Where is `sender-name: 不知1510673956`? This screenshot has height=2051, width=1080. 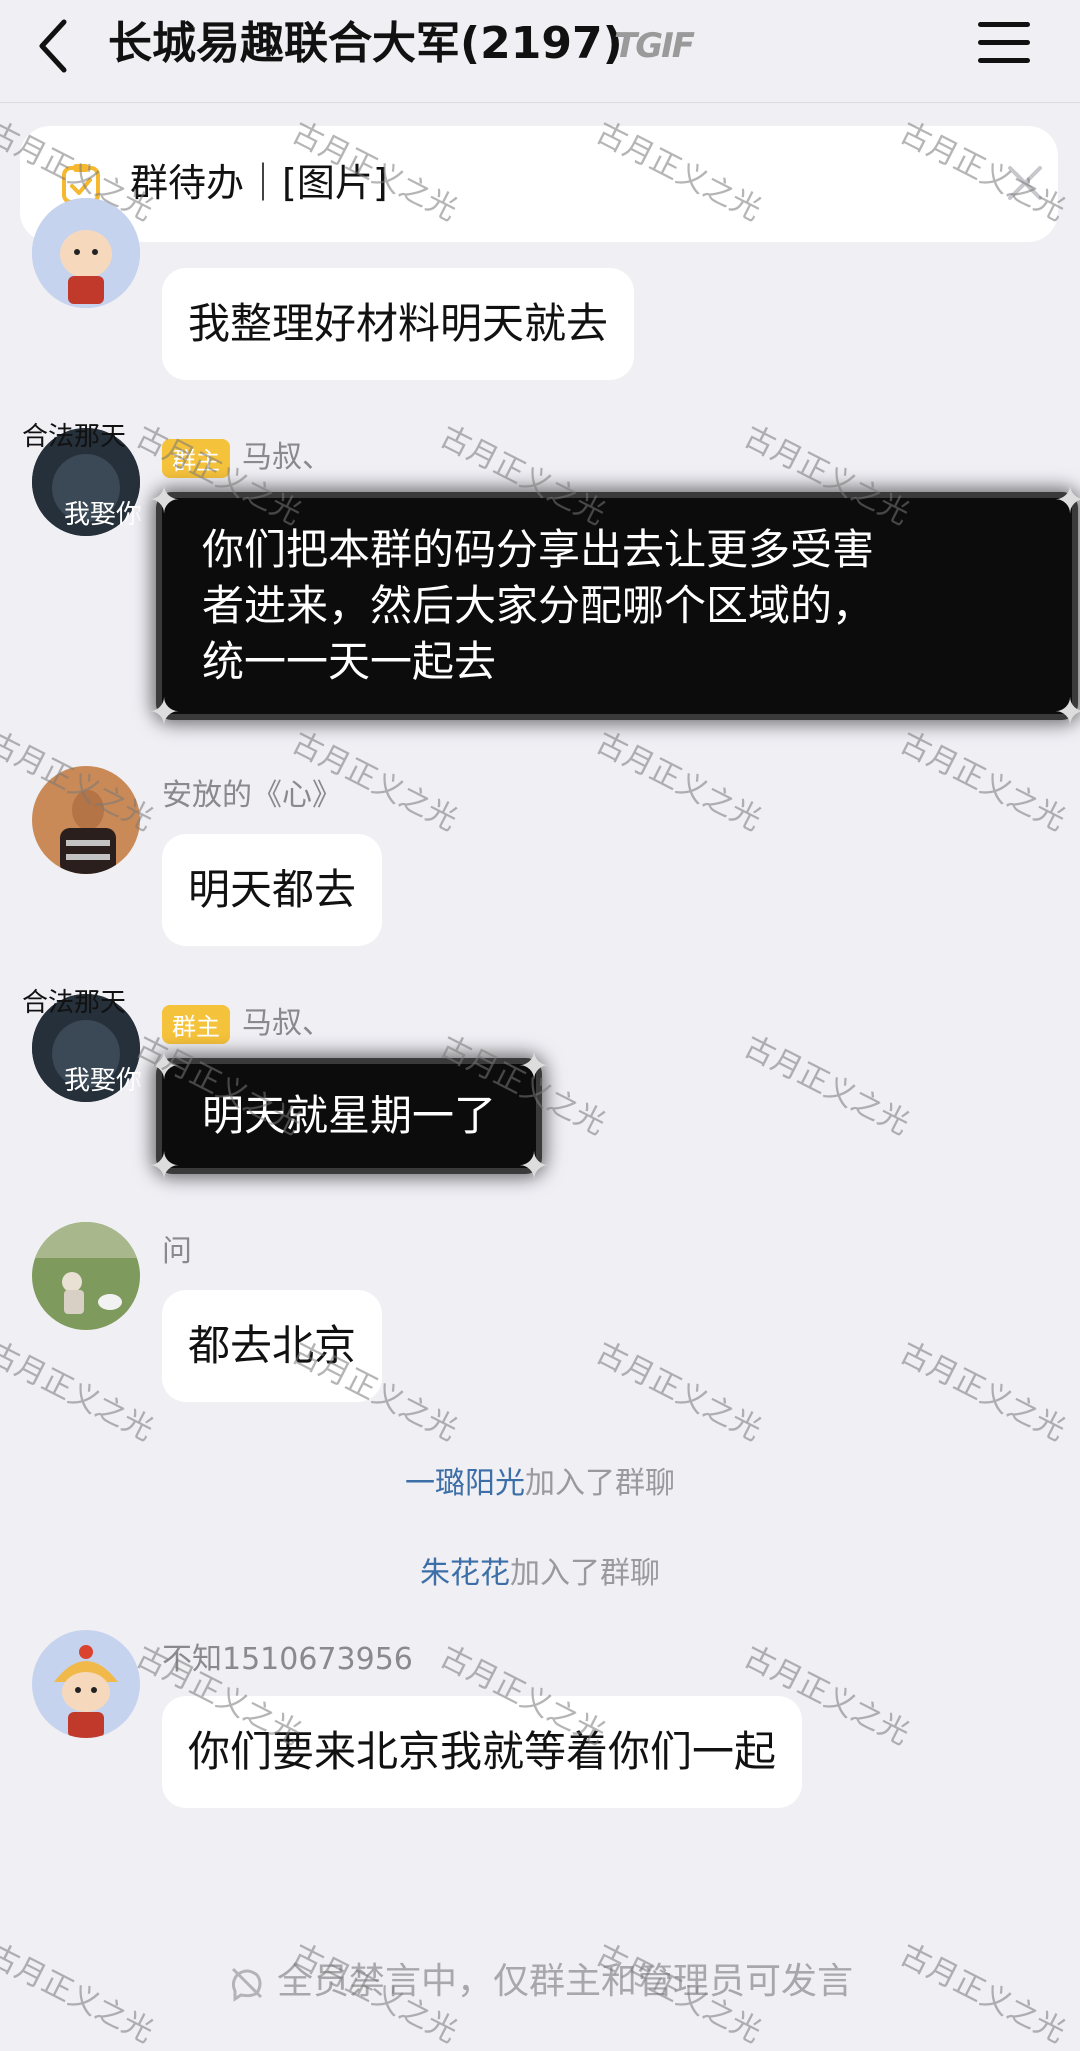 sender-name: 不知1510673956 is located at coordinates (287, 1659).